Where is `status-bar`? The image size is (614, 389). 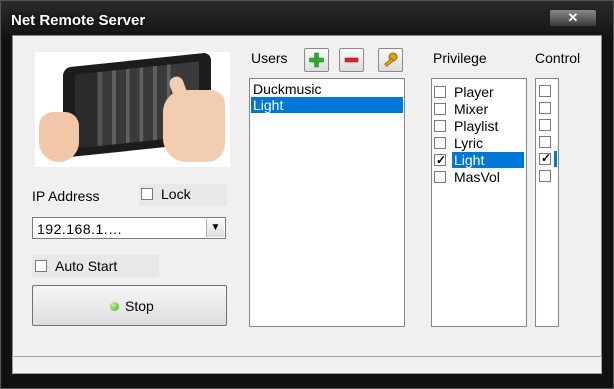 status-bar is located at coordinates (307, 365).